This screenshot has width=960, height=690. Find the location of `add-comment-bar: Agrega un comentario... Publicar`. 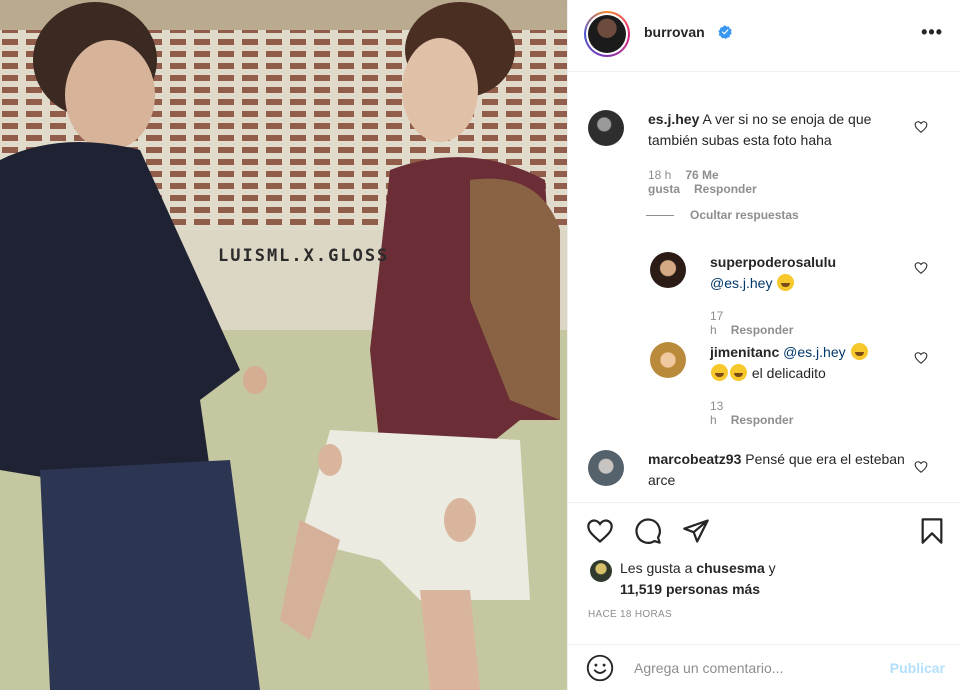

add-comment-bar: Agrega un comentario... Publicar is located at coordinates (764, 667).